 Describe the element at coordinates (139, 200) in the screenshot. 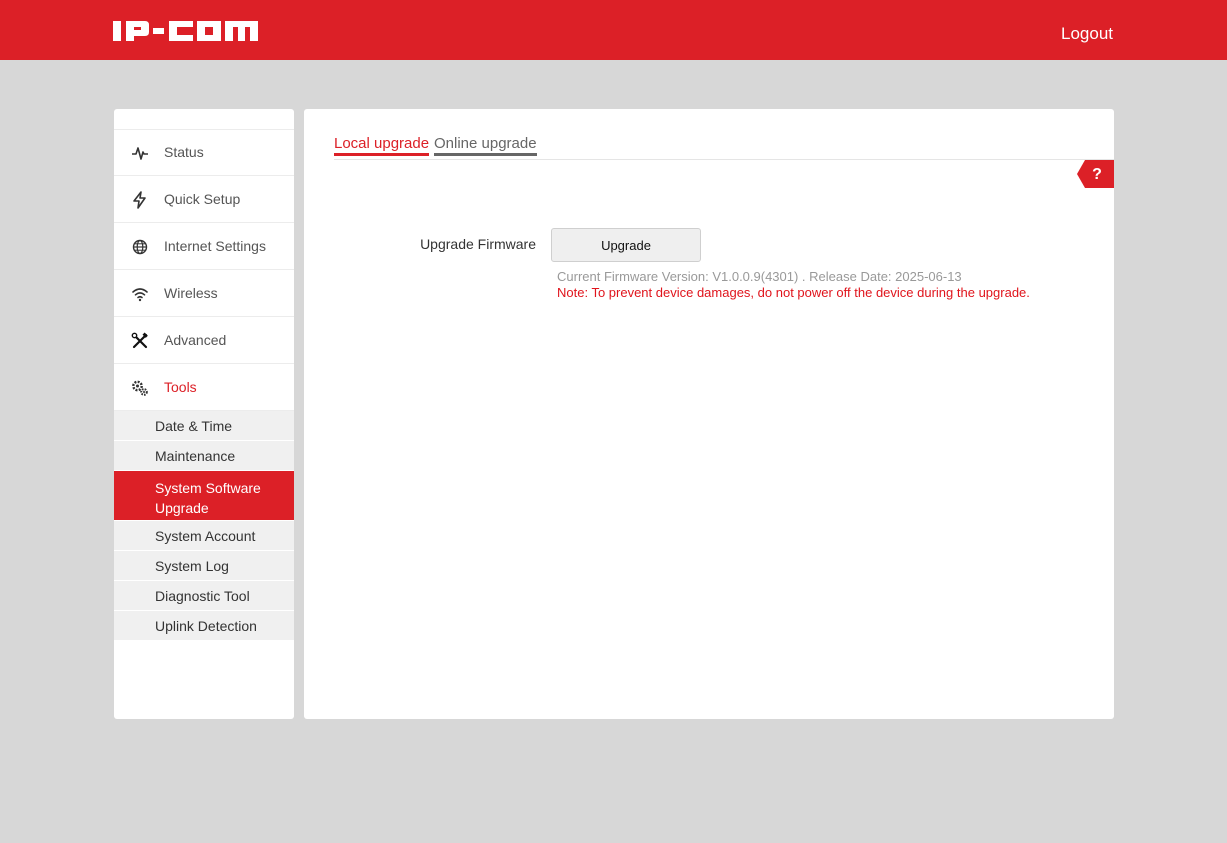

I see `lightning-icon` at that location.